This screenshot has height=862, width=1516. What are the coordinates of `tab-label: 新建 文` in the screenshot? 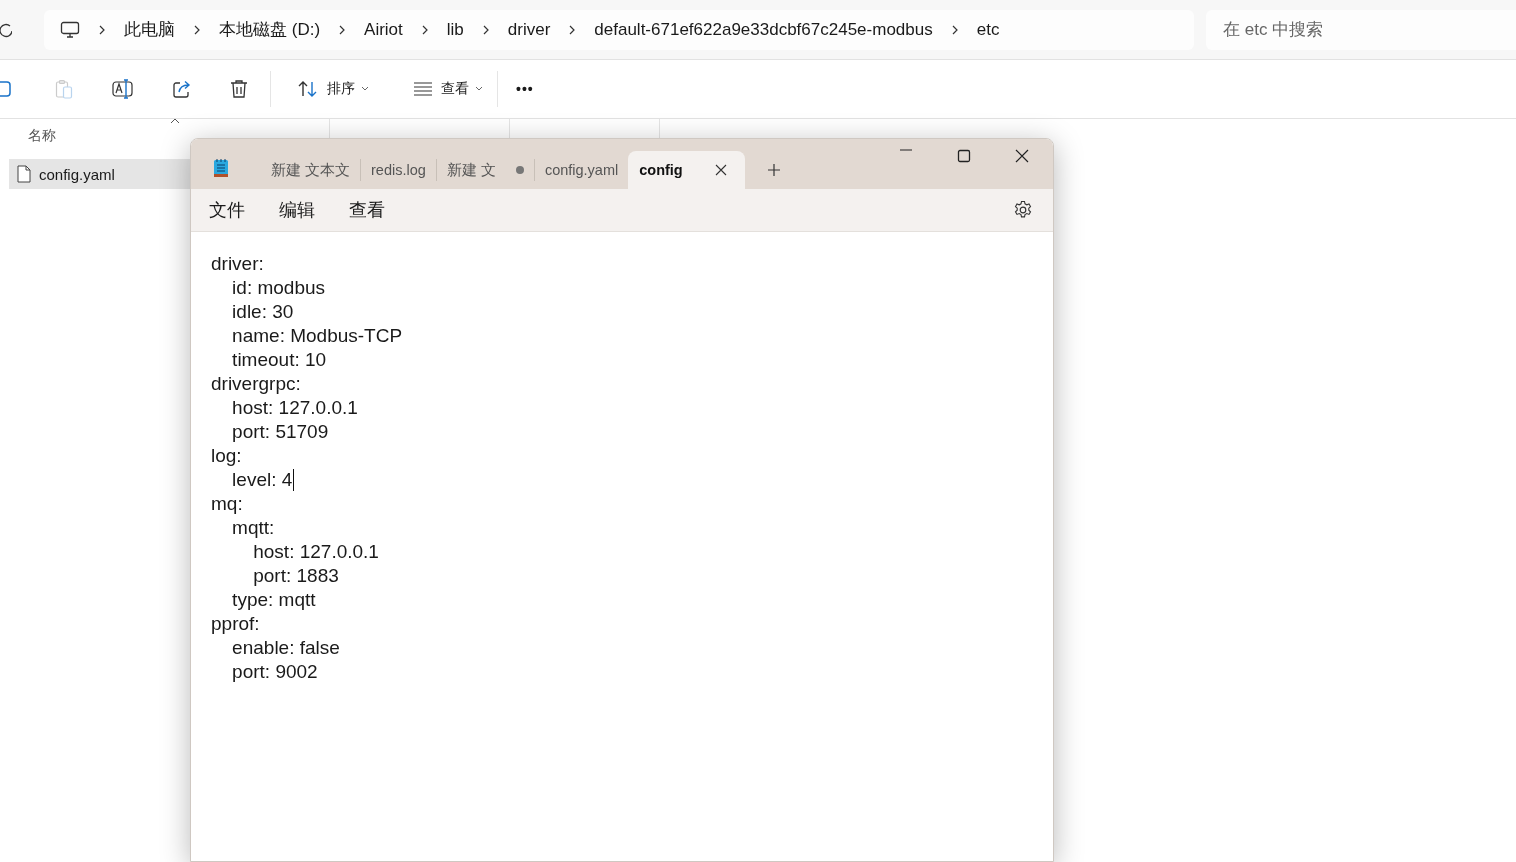 It's located at (471, 170).